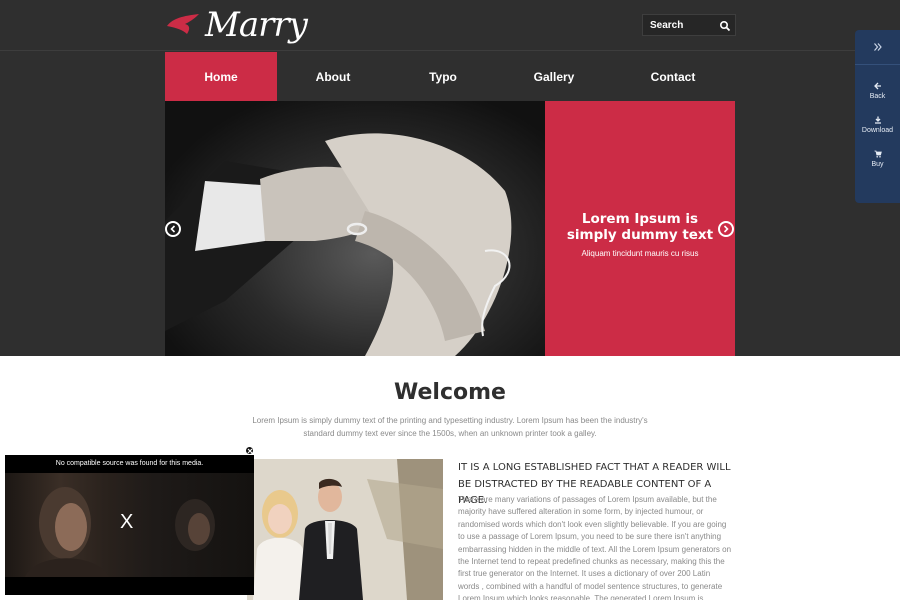 This screenshot has height=600, width=900. I want to click on caption-subtitle: Aliquam tincidunt mauris cu risus, so click(640, 253).